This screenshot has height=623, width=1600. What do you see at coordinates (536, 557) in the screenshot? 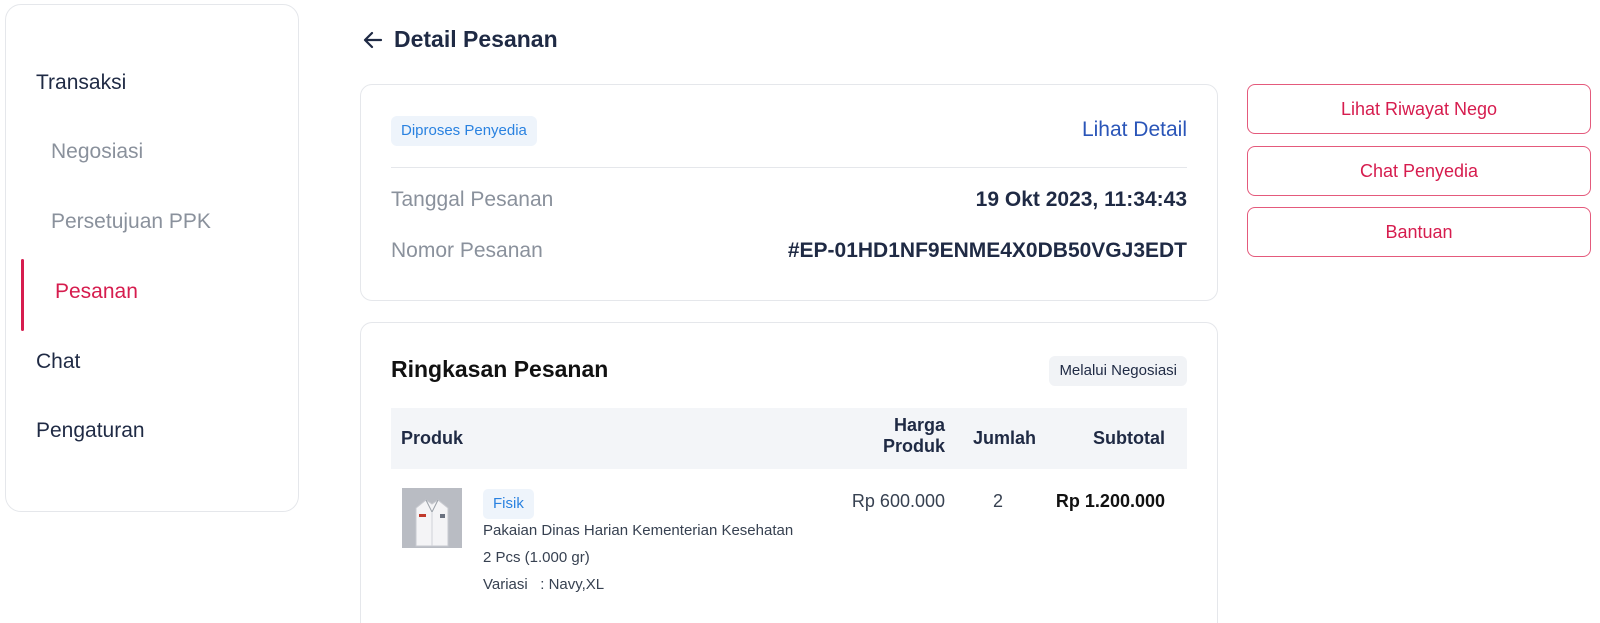
I see `product-weight: 2 Pcs (1.000 gr)` at bounding box center [536, 557].